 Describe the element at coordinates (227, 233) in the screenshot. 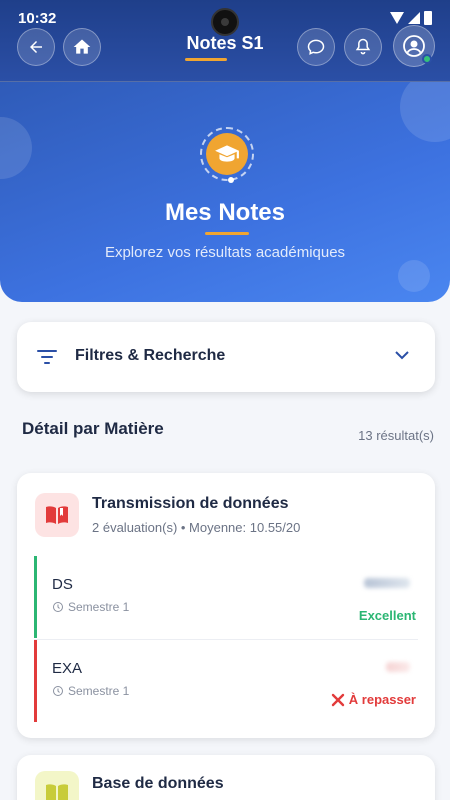

I see `hero-title-underline` at that location.